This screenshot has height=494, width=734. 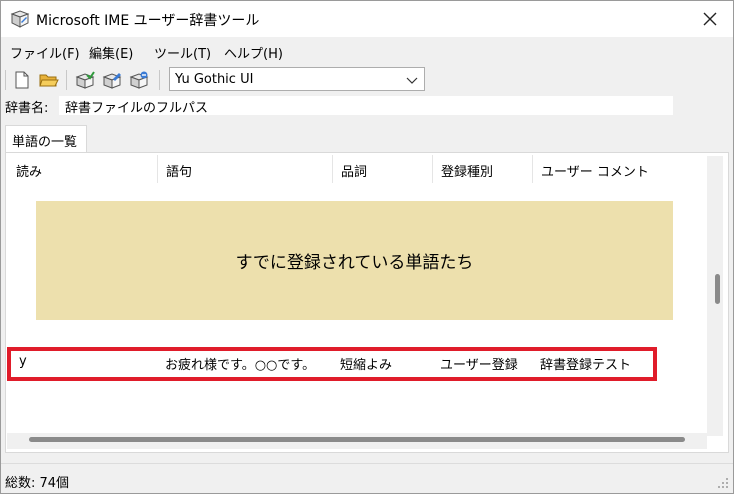 What do you see at coordinates (45, 52) in the screenshot?
I see `menu-file: ファイル(F)` at bounding box center [45, 52].